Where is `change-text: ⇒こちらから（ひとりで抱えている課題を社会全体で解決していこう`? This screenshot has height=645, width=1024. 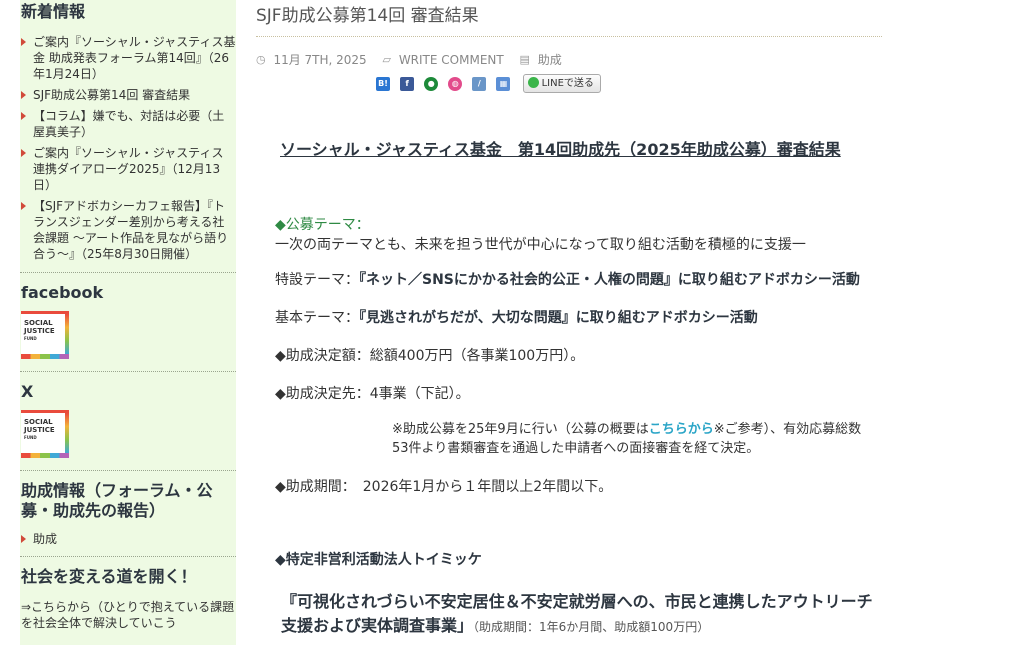
change-text: ⇒こちらから（ひとりで抱えている課題を社会全体で解決していこう is located at coordinates (128, 615).